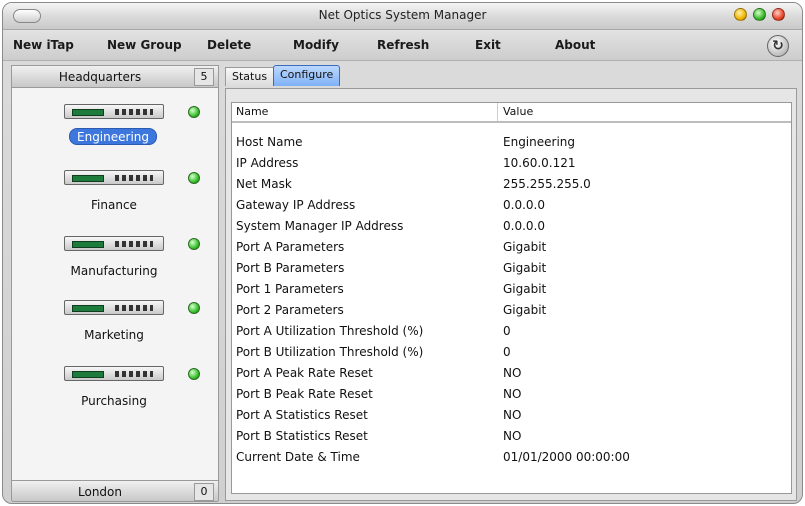 Image resolution: width=805 pixels, height=506 pixels. Describe the element at coordinates (113, 136) in the screenshot. I see `device-label: Engineering` at that location.